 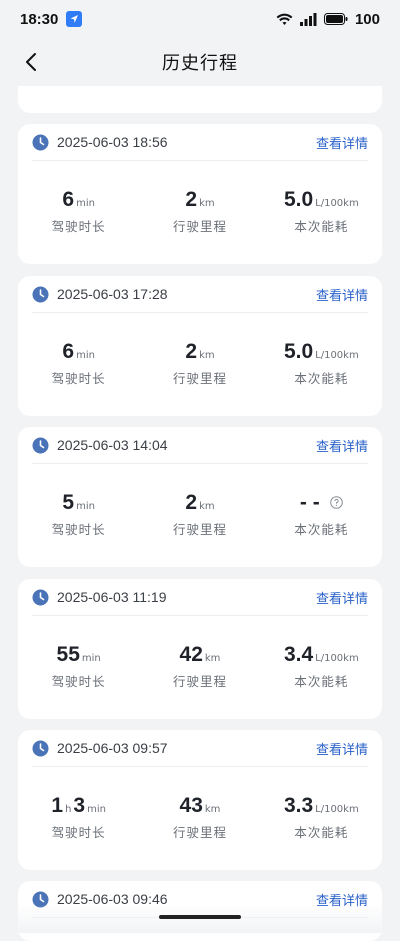 I want to click on distance-stat: 42km 行驶里程, so click(x=199, y=665).